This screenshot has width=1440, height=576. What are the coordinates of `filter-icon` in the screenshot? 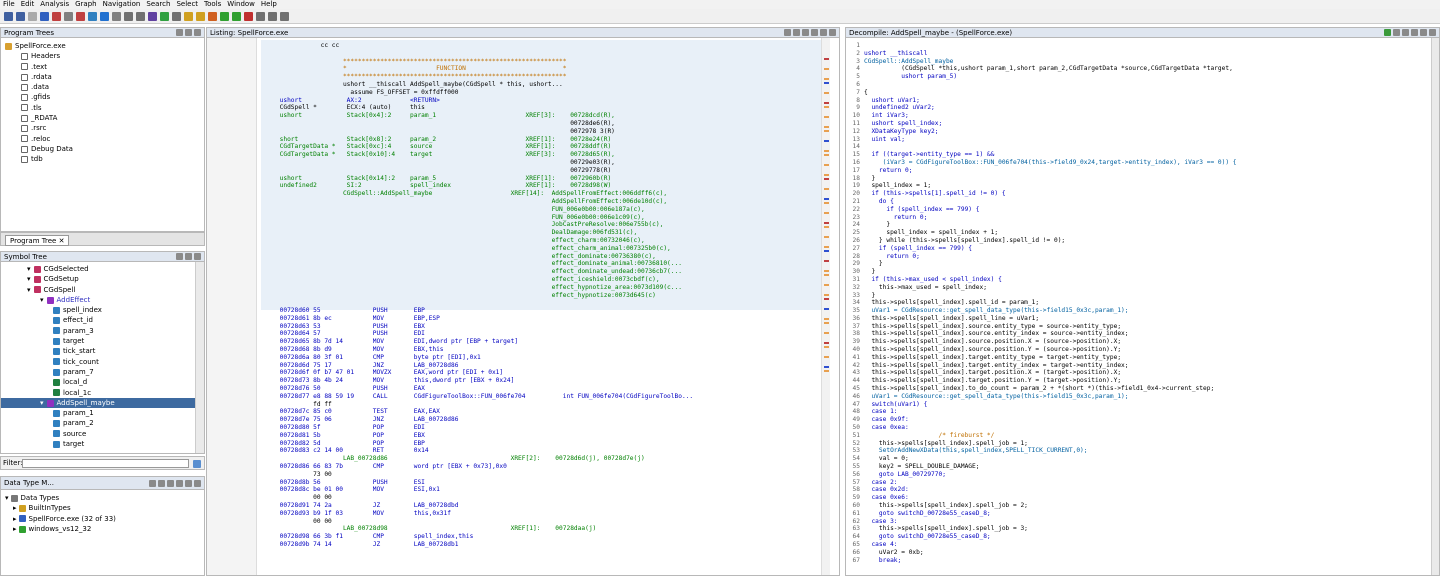 It's located at (179, 483).